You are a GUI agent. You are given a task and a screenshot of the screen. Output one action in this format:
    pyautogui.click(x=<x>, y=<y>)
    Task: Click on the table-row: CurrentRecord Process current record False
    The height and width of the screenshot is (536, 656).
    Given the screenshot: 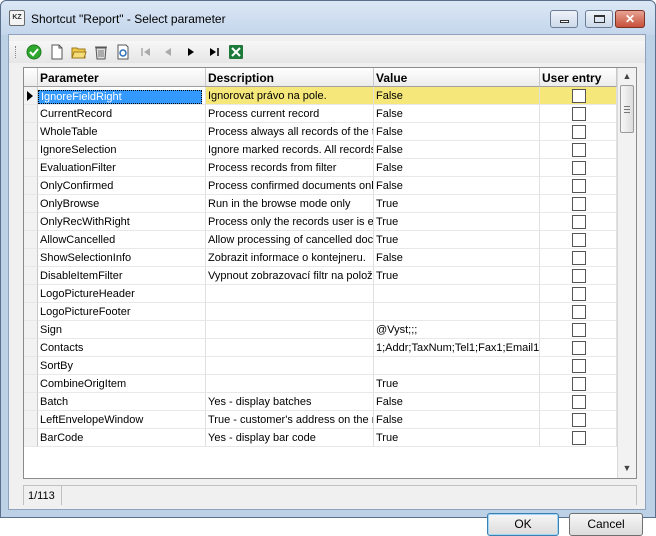 What is the action you would take?
    pyautogui.click(x=320, y=114)
    